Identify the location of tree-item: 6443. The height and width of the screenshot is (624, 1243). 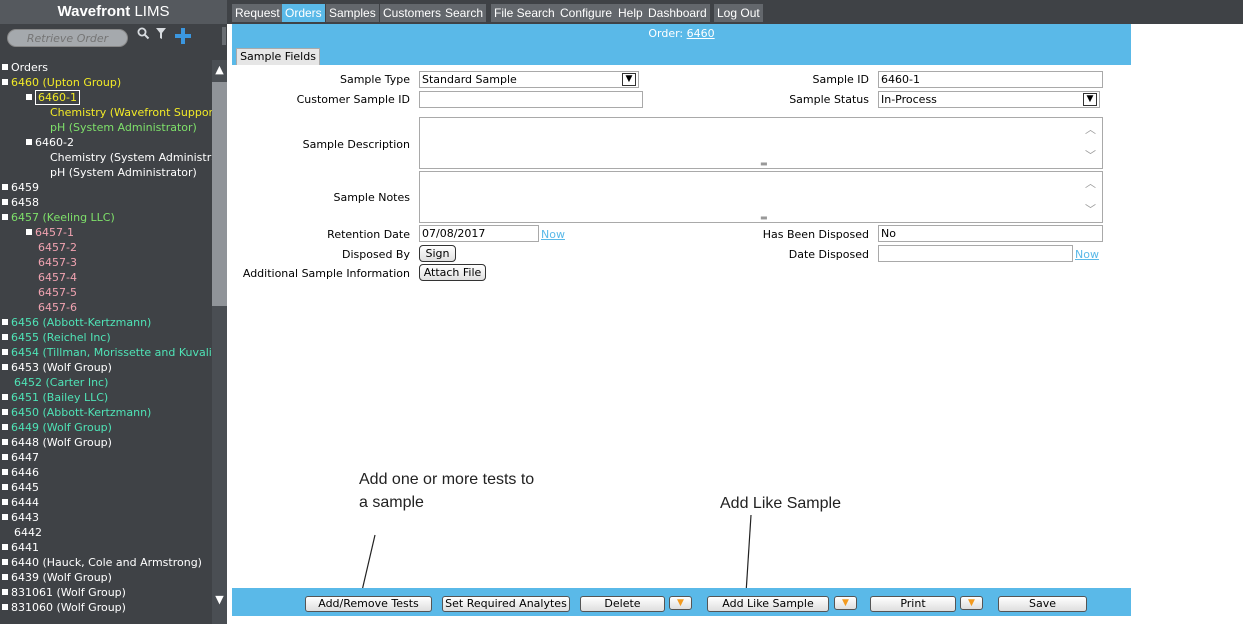
(106, 517).